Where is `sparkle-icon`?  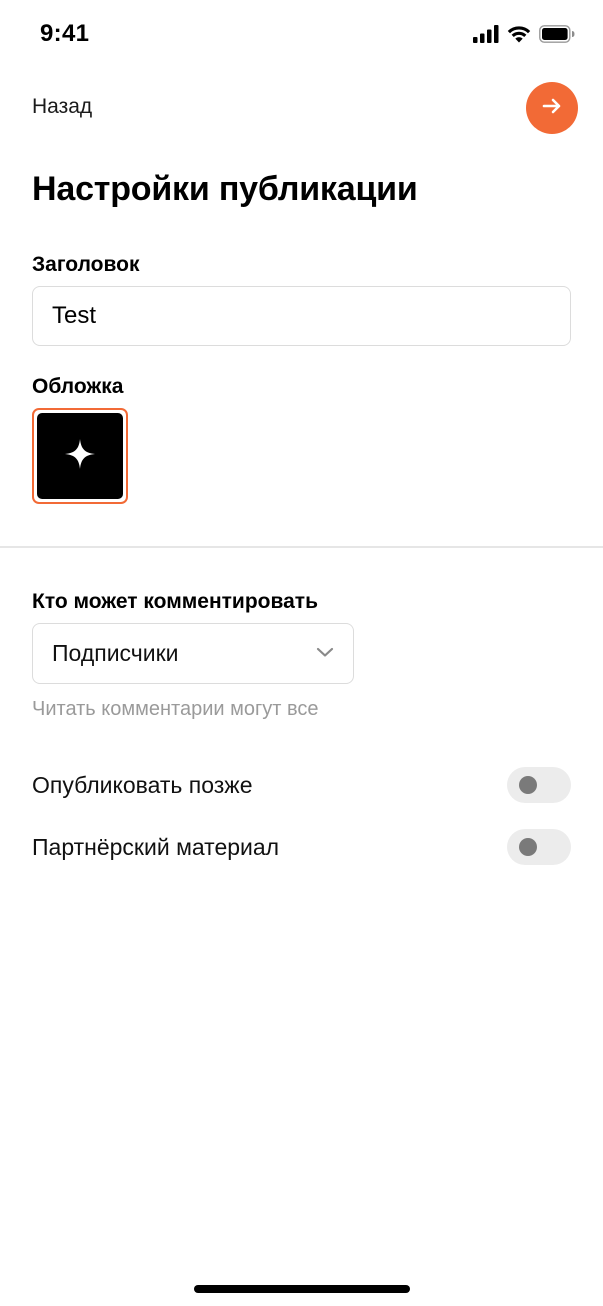
sparkle-icon is located at coordinates (80, 456).